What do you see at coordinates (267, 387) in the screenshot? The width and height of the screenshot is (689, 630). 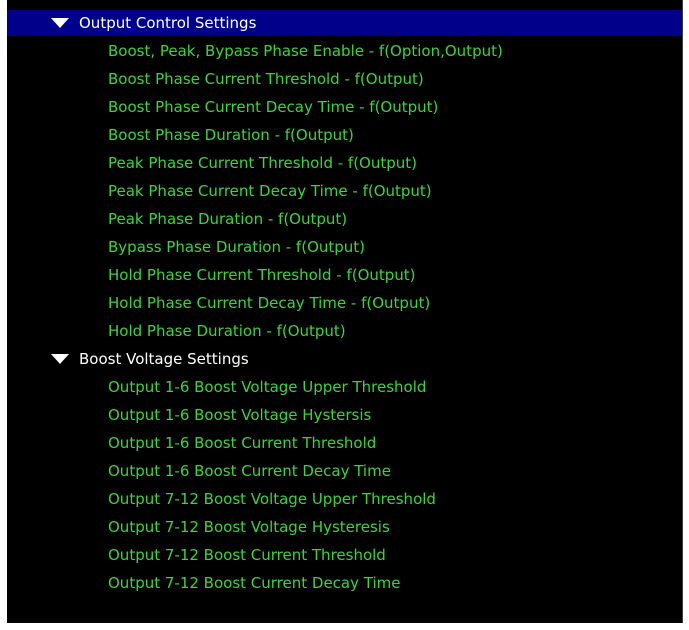 I see `tree-item-label: Output 1-6 Boost Voltage Upper Threshold` at bounding box center [267, 387].